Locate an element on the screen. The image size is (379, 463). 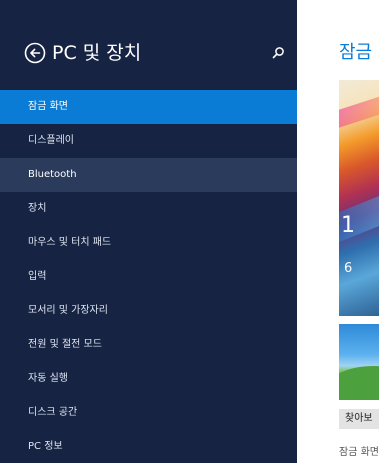
section-title: 잠금 is located at coordinates (356, 52).